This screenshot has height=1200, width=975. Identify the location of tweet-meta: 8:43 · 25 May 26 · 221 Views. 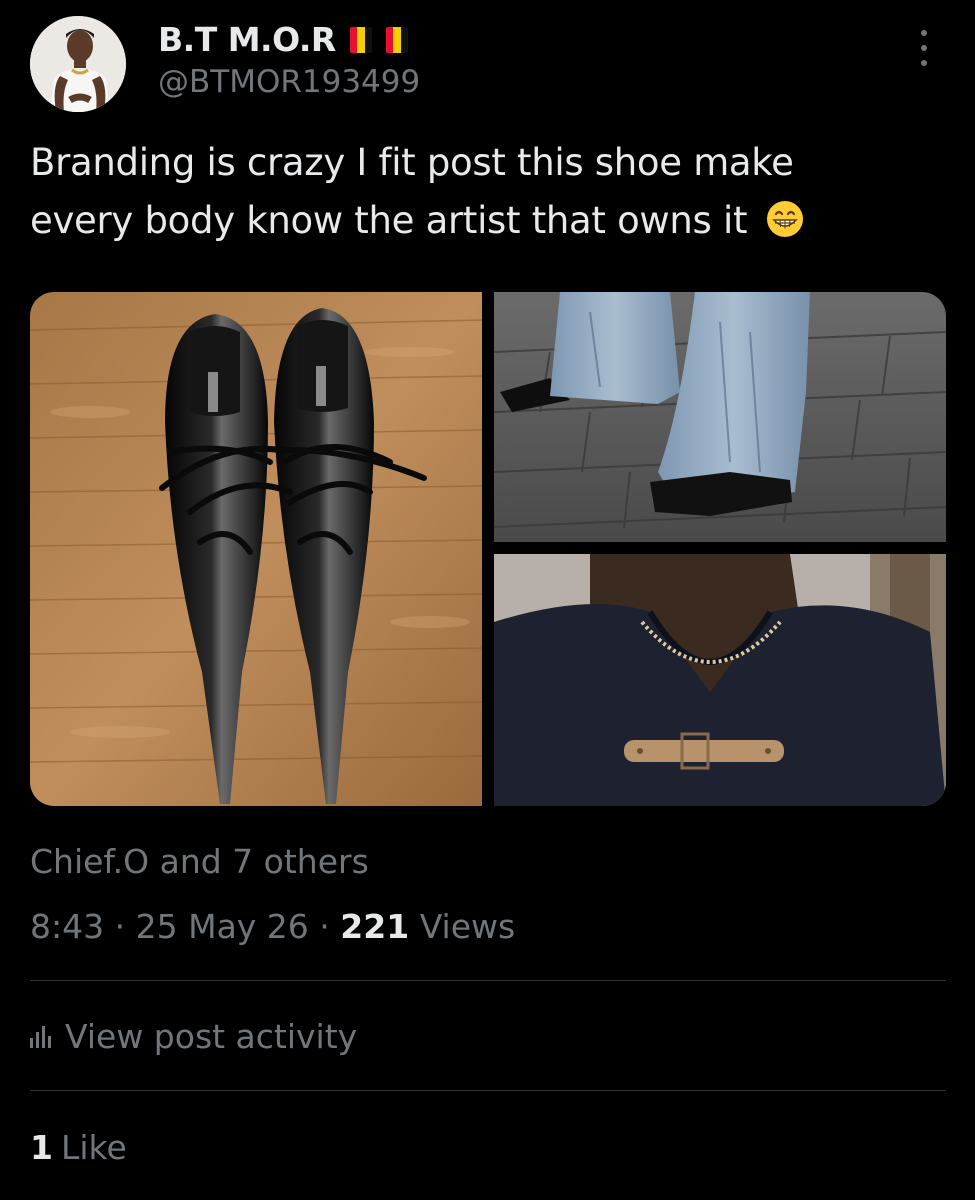
(272, 926).